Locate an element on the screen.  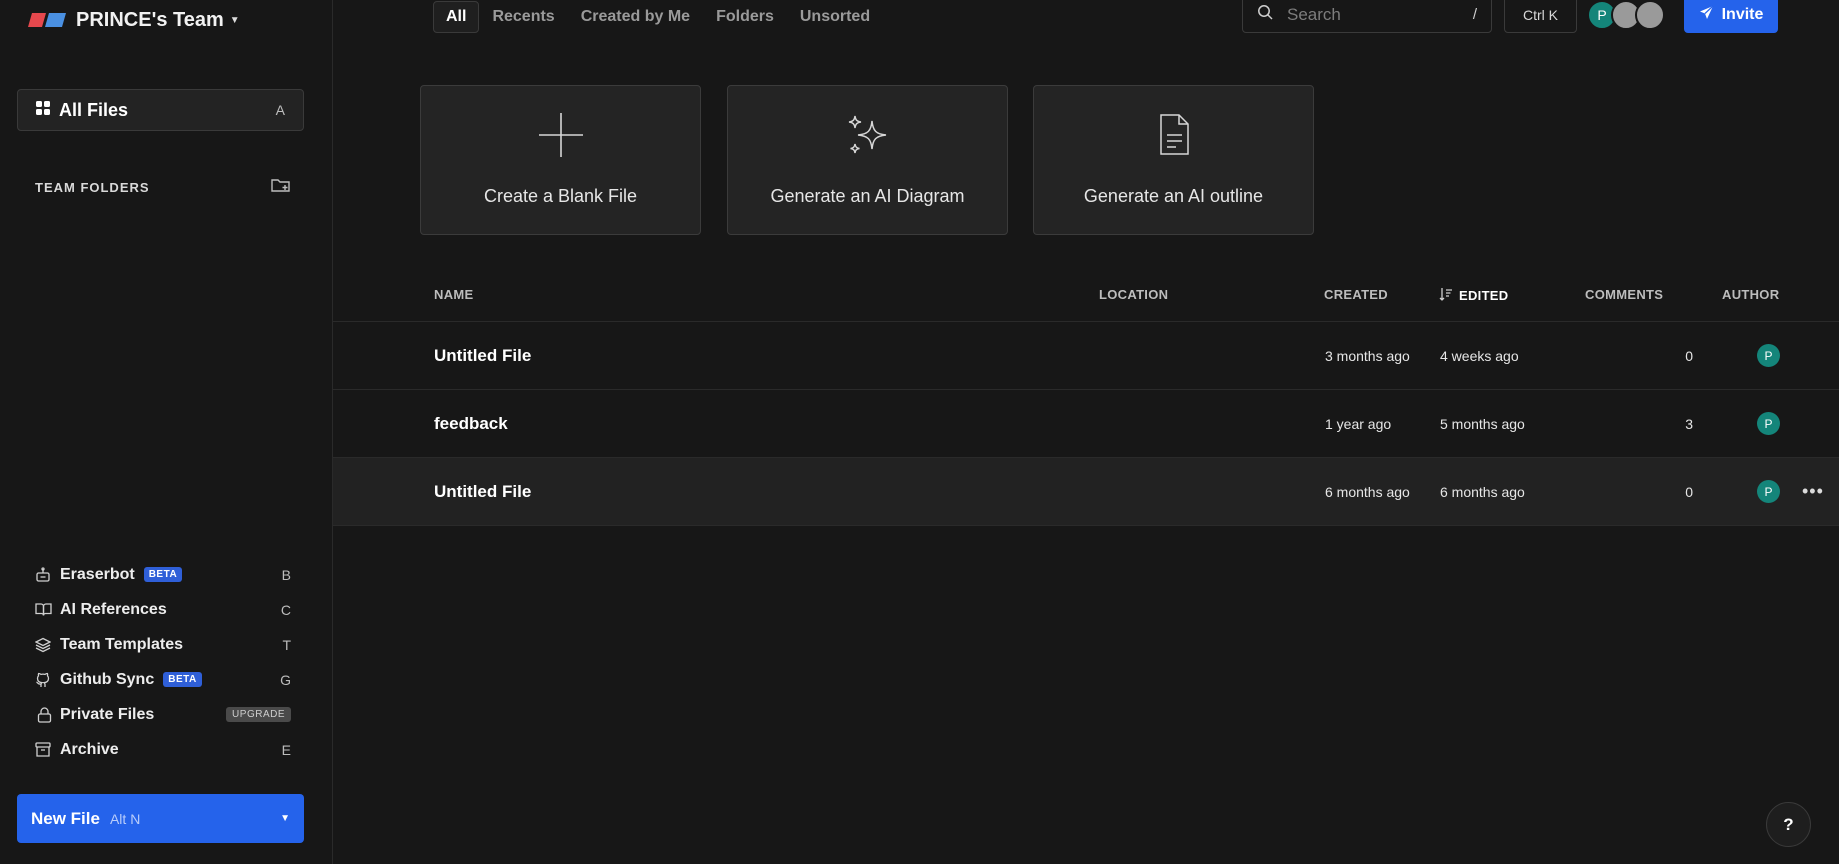
upgrade-badge: UPGRADE is located at coordinates (258, 714).